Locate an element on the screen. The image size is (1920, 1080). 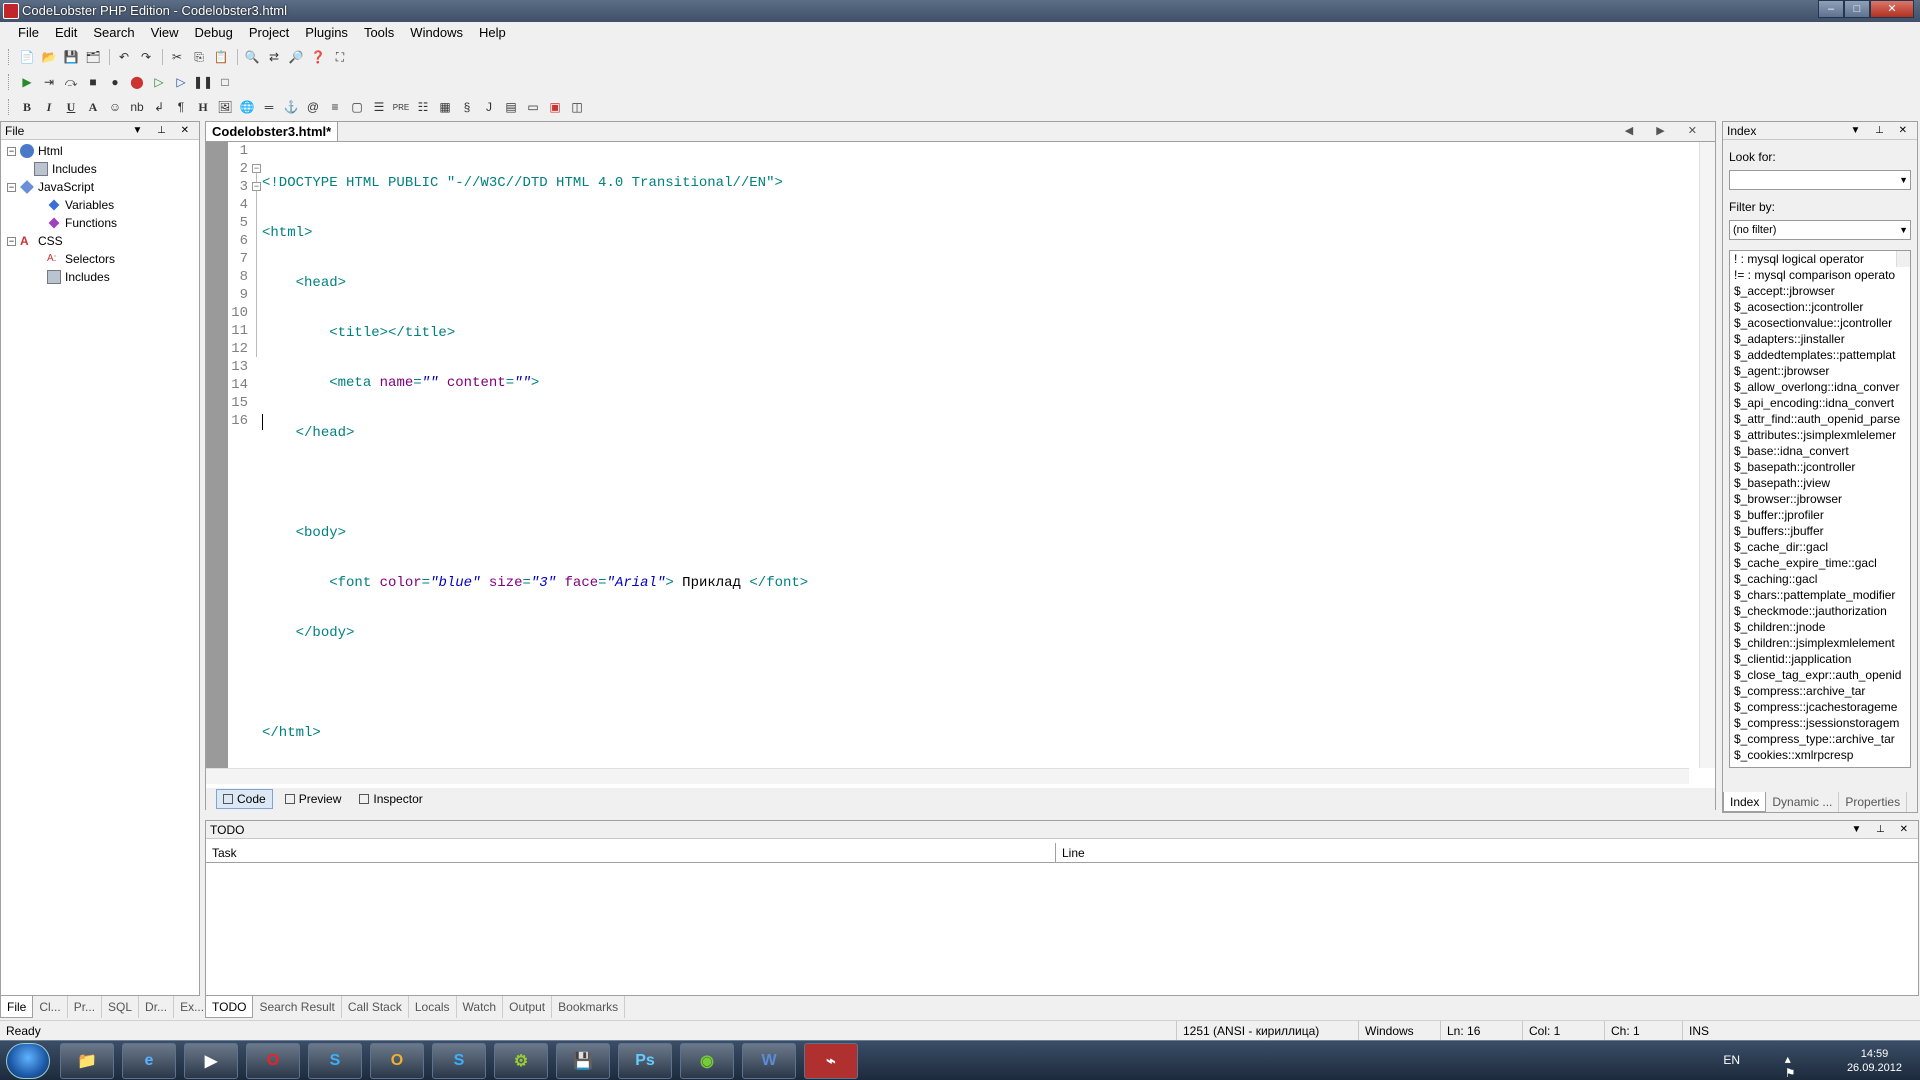
list-item: $_api_encoding::idna_convert is located at coordinates (1820, 403).